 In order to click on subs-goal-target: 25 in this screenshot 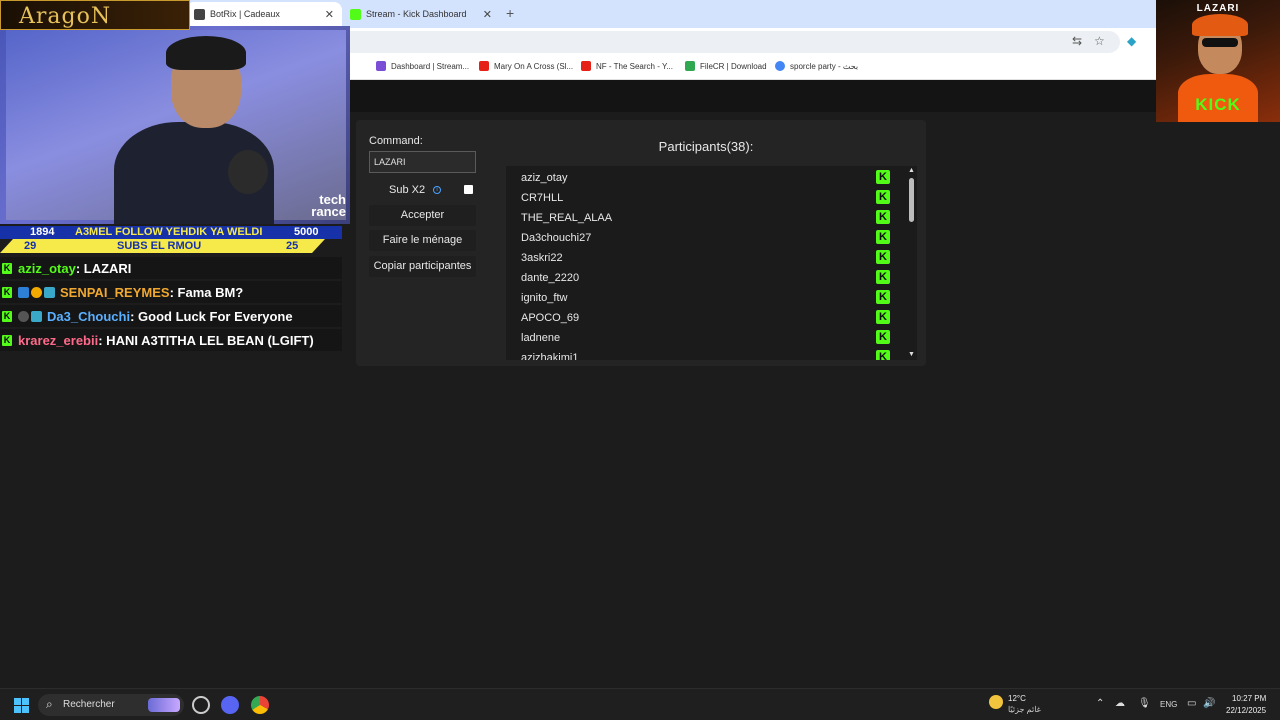, I will do `click(292, 246)`.